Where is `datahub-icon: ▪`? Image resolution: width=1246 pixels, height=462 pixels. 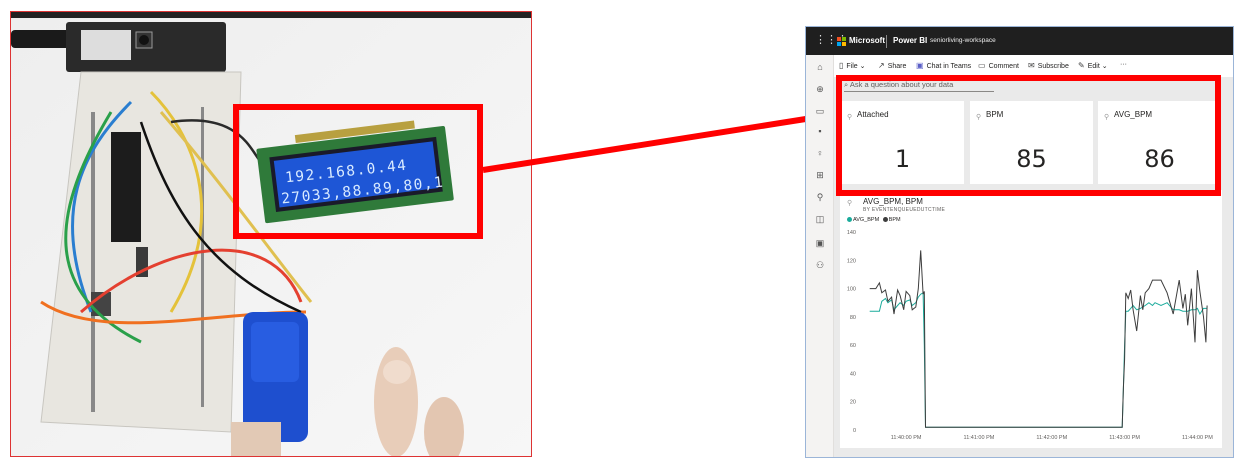
datahub-icon: ▪ is located at coordinates (820, 131).